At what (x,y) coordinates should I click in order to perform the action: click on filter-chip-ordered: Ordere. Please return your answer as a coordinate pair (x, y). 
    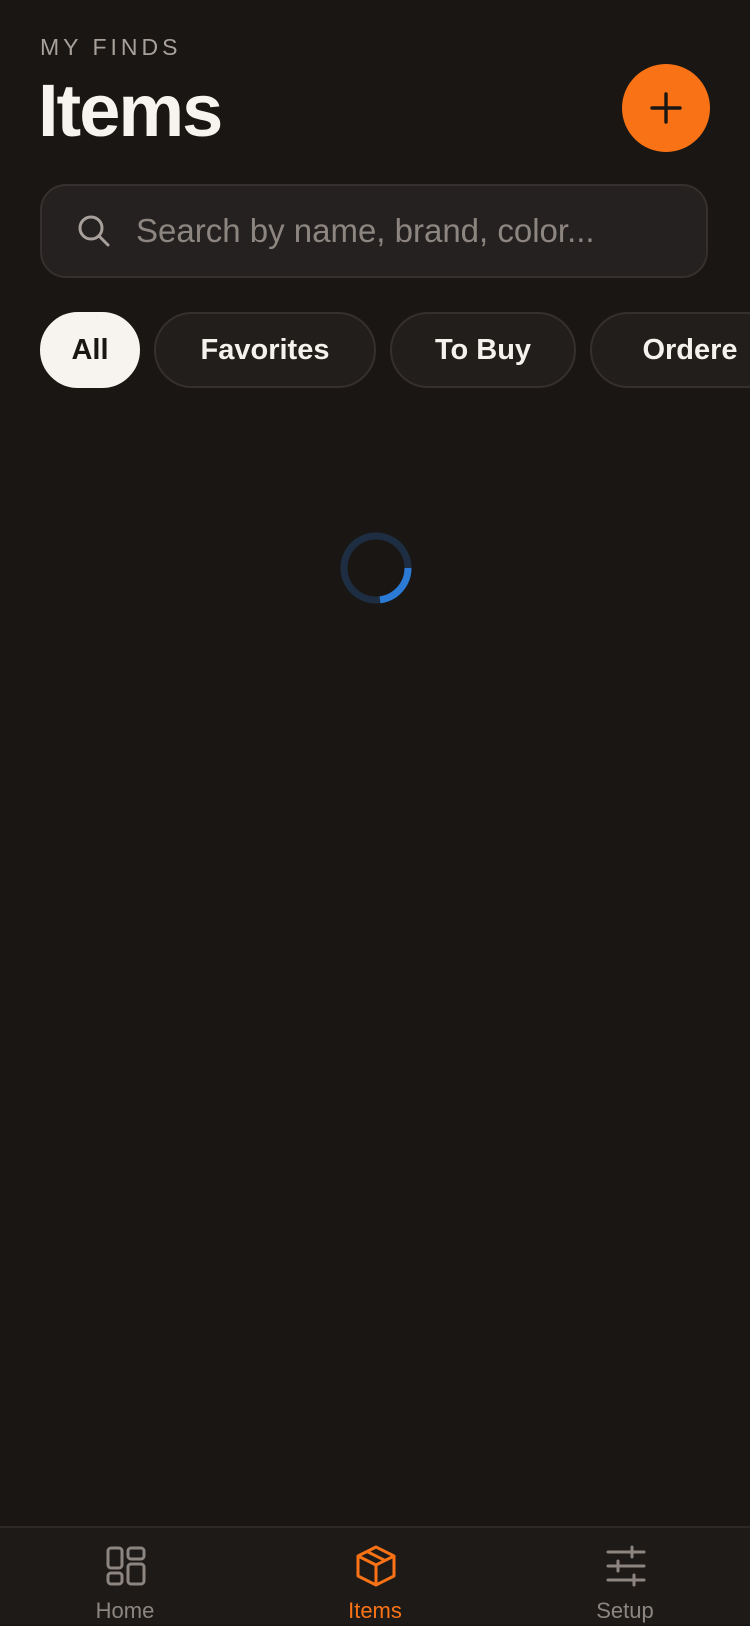
    Looking at the image, I should click on (670, 350).